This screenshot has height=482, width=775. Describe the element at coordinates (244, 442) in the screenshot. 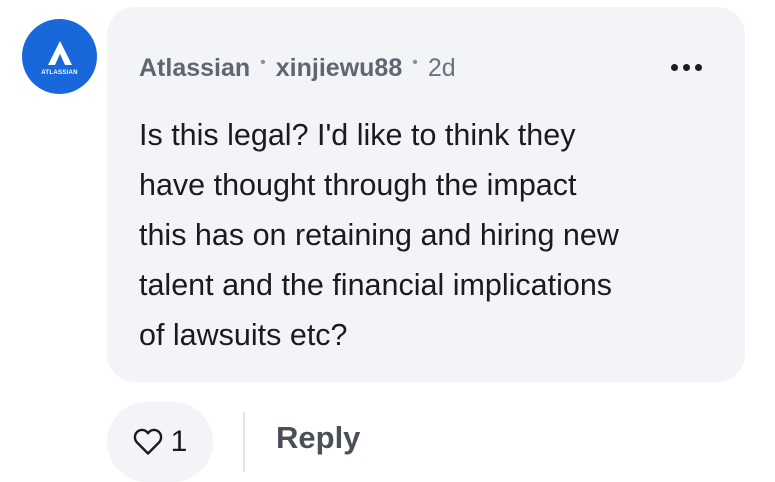

I see `divider` at that location.